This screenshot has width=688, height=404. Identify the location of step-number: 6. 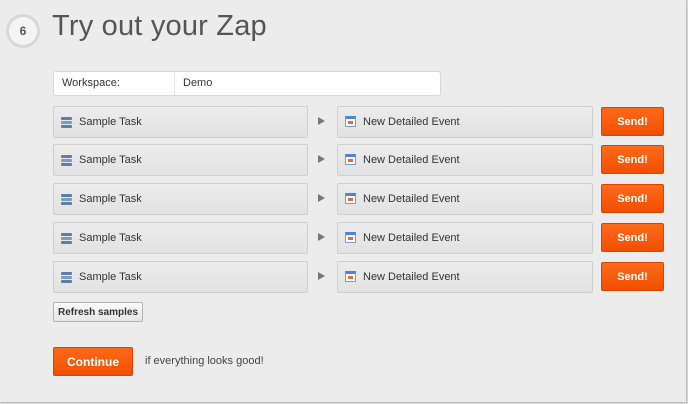
(23, 31).